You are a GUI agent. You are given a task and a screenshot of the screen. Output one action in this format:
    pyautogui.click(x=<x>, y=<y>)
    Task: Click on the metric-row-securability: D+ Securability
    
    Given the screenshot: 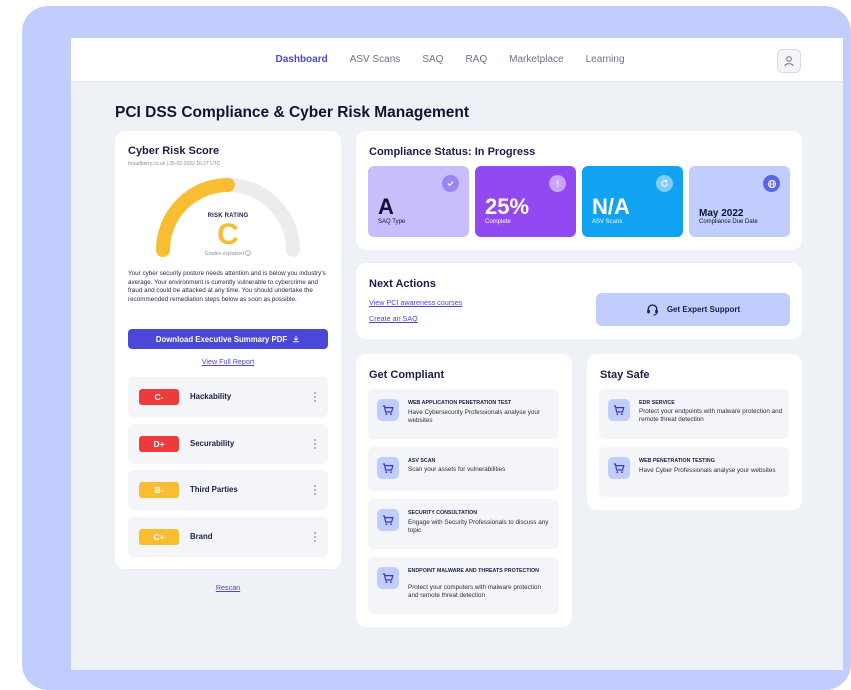 What is the action you would take?
    pyautogui.click(x=228, y=444)
    